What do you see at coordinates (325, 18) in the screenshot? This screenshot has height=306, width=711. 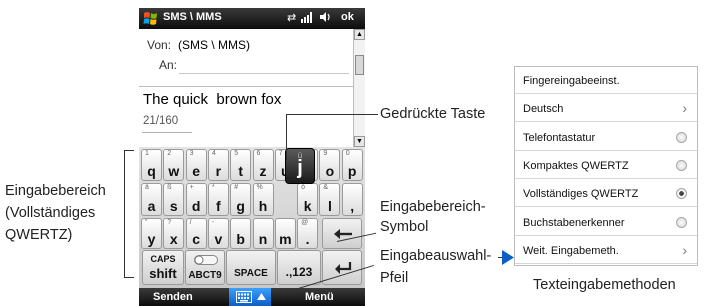 I see `volume-icon` at bounding box center [325, 18].